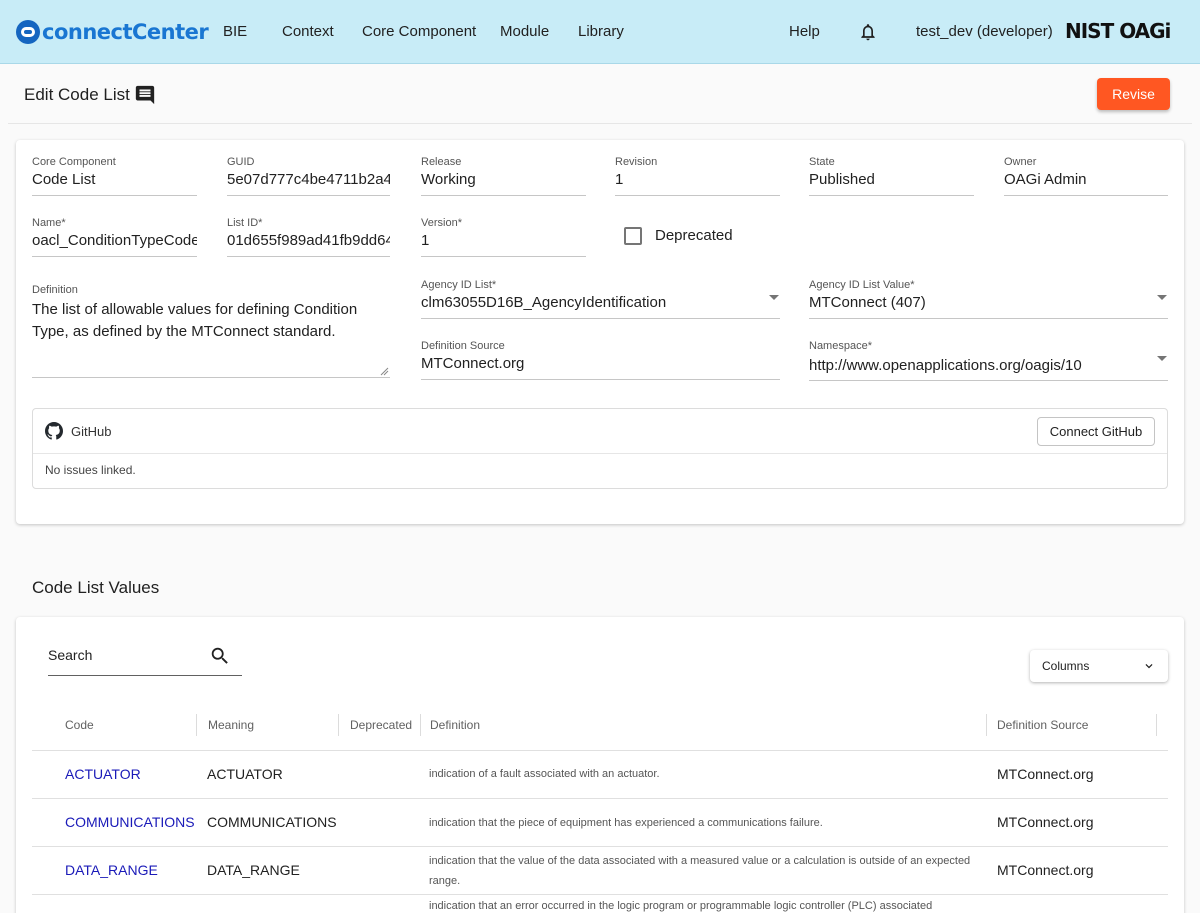  I want to click on guid-field: GUID 5e07d777c4be4711b2a47, so click(308, 172).